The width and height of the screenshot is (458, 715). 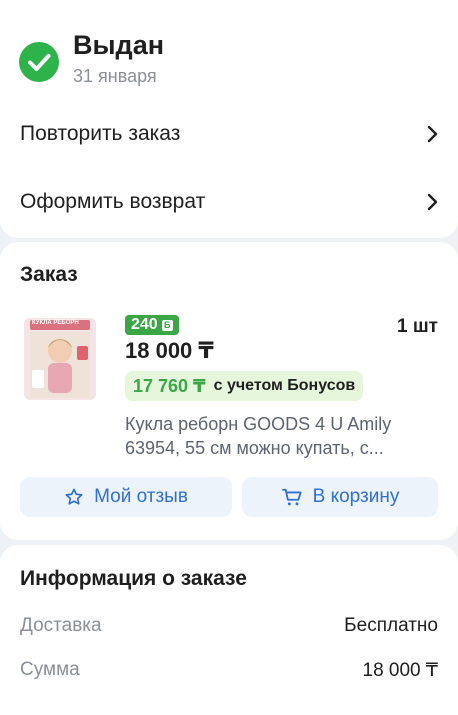 What do you see at coordinates (356, 496) in the screenshot?
I see `add-to-cart-label: В корзину` at bounding box center [356, 496].